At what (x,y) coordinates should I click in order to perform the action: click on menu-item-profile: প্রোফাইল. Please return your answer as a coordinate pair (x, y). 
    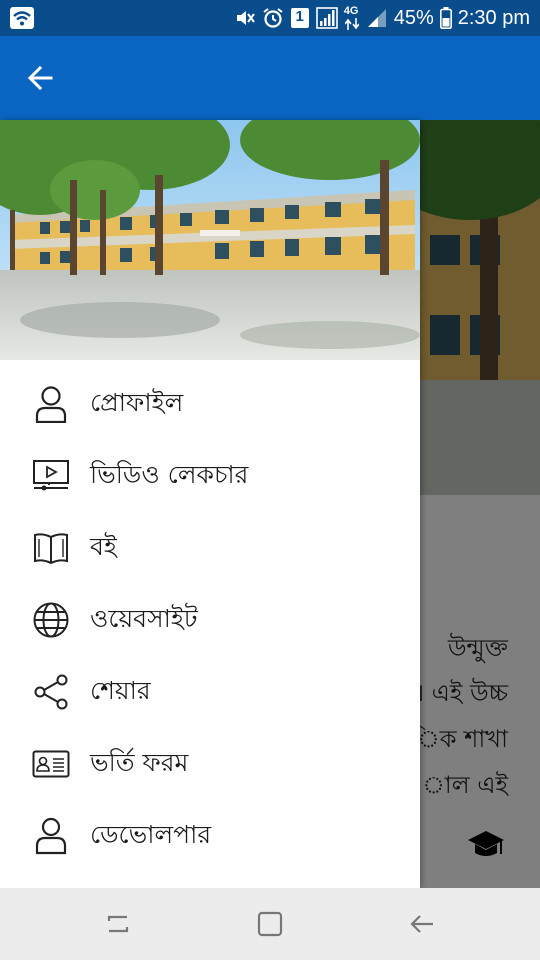
    Looking at the image, I should click on (210, 404).